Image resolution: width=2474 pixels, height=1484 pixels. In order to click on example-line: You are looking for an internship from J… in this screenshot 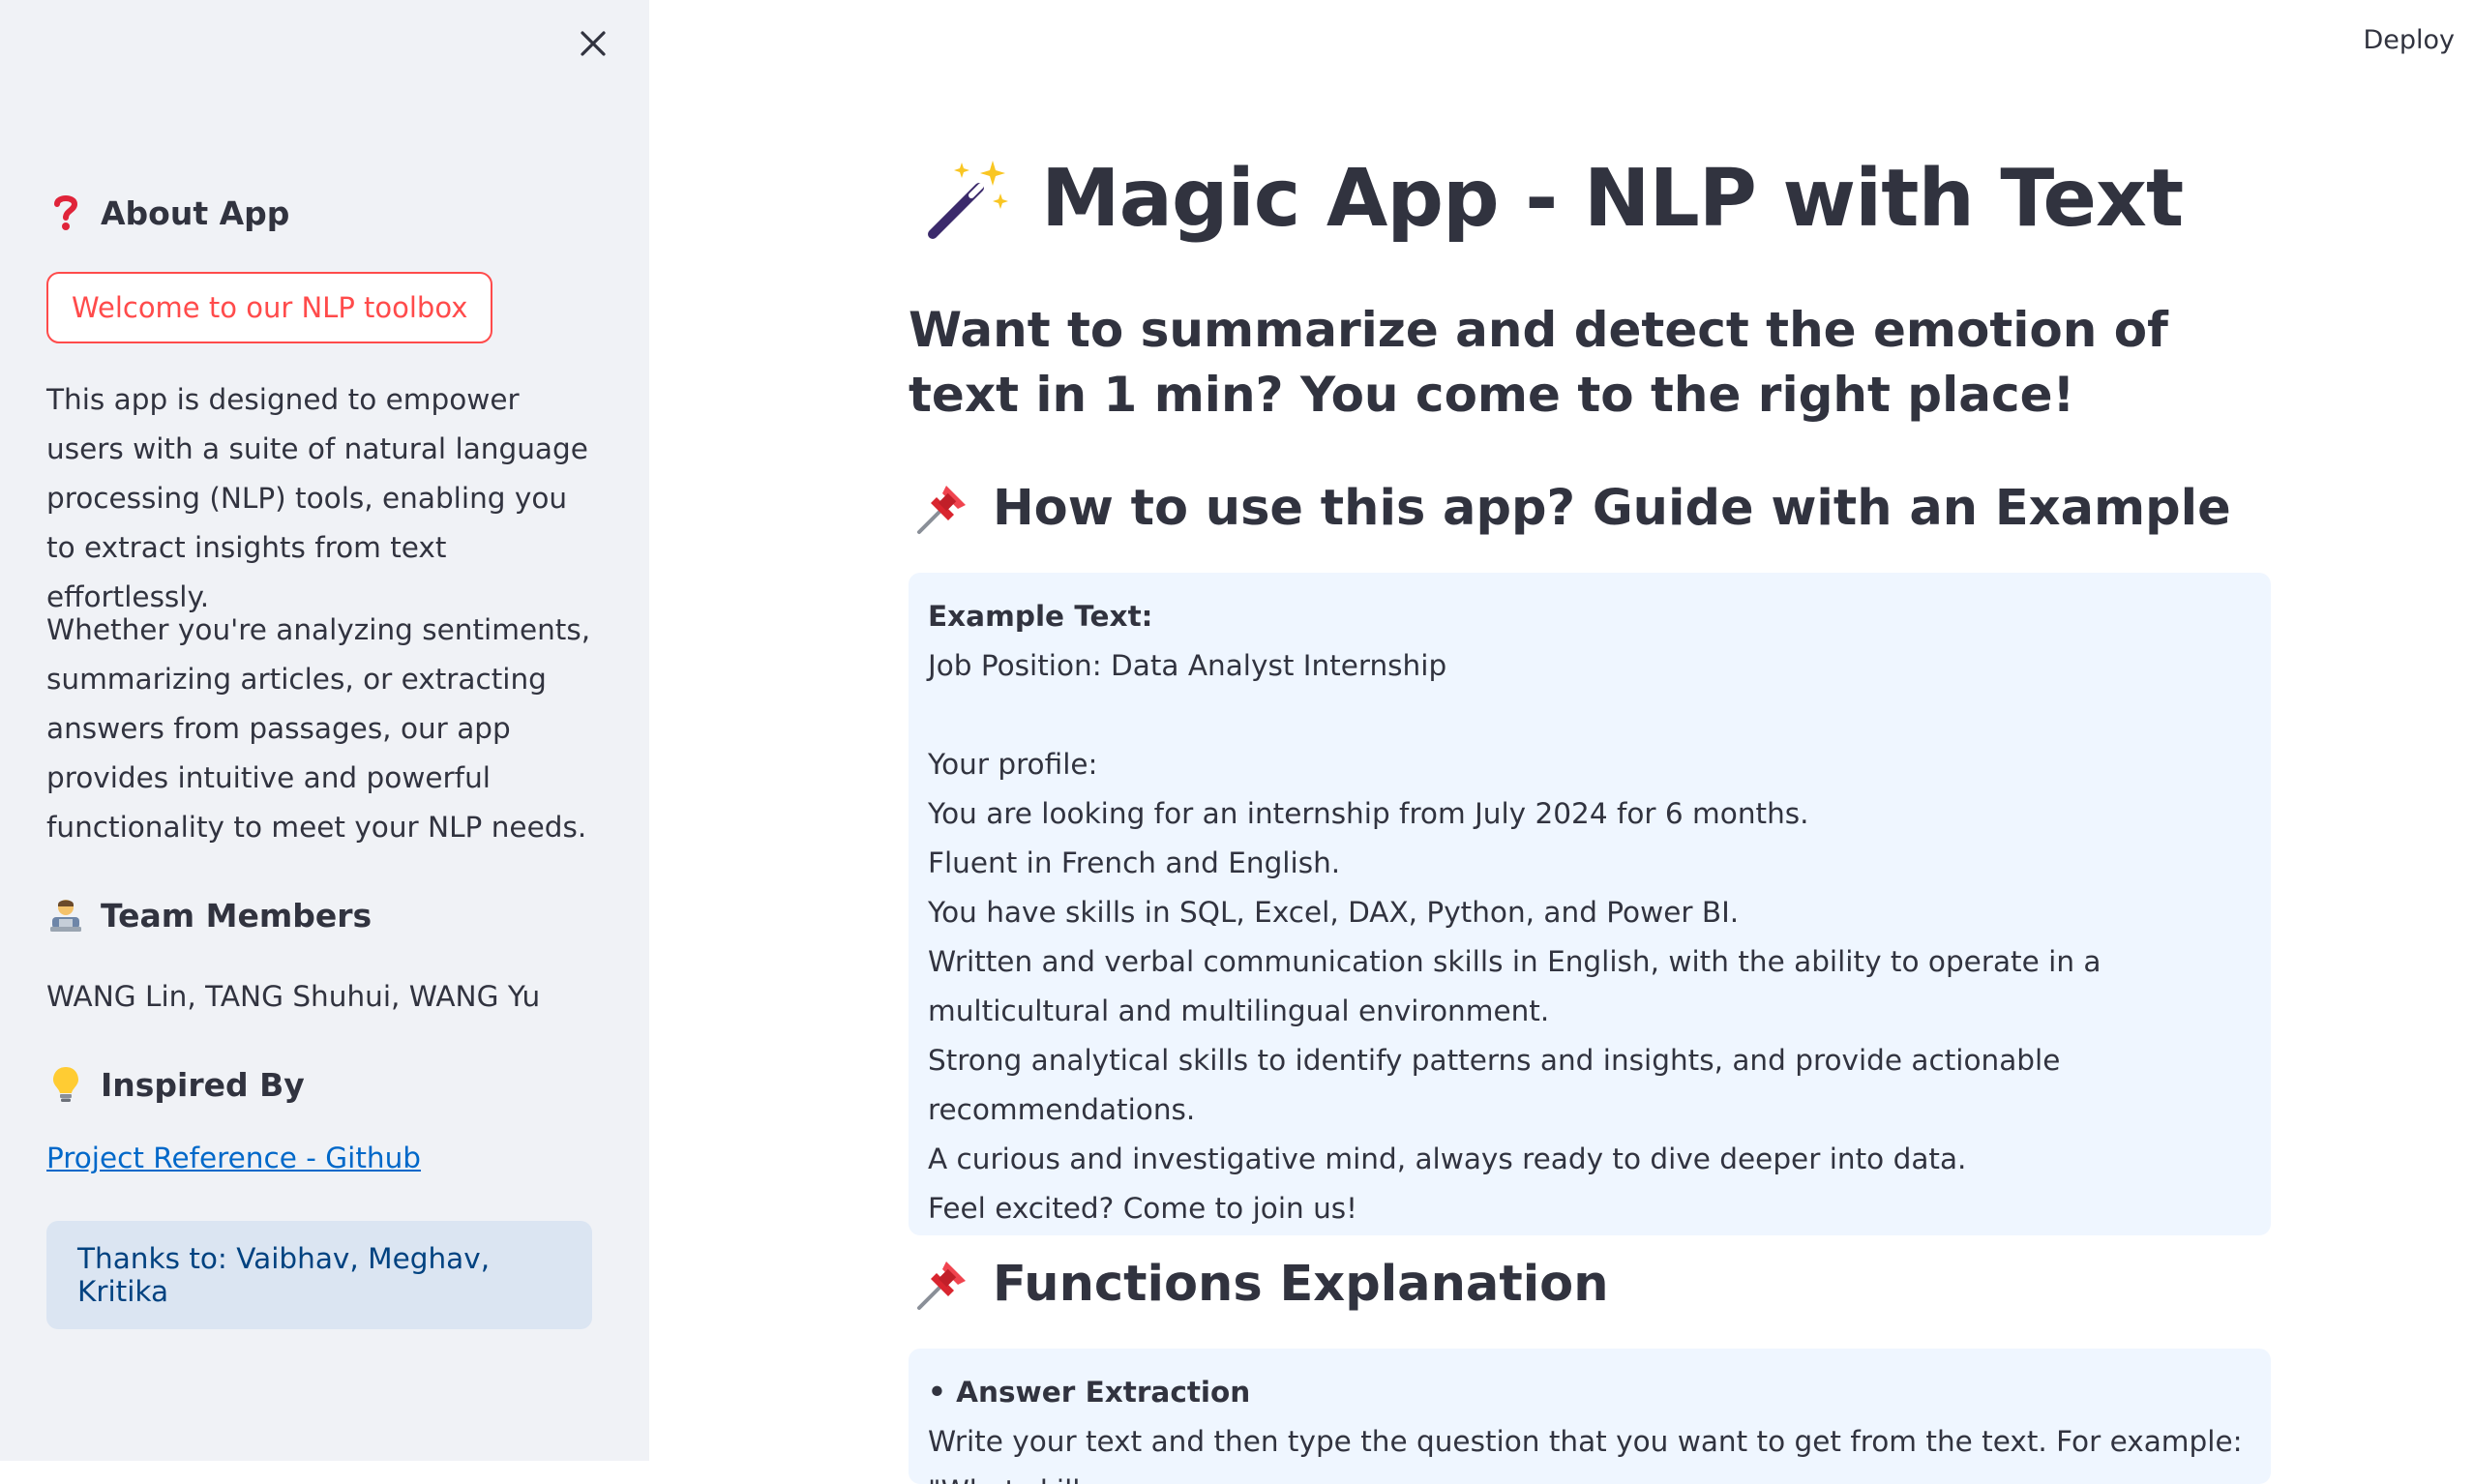, I will do `click(1368, 813)`.